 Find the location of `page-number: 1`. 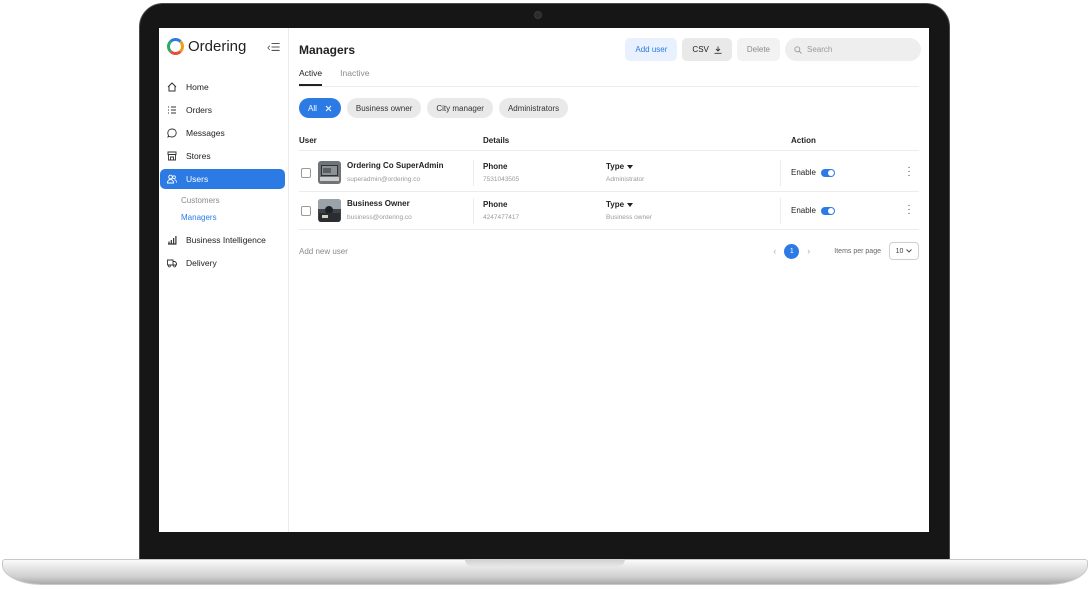

page-number: 1 is located at coordinates (792, 251).